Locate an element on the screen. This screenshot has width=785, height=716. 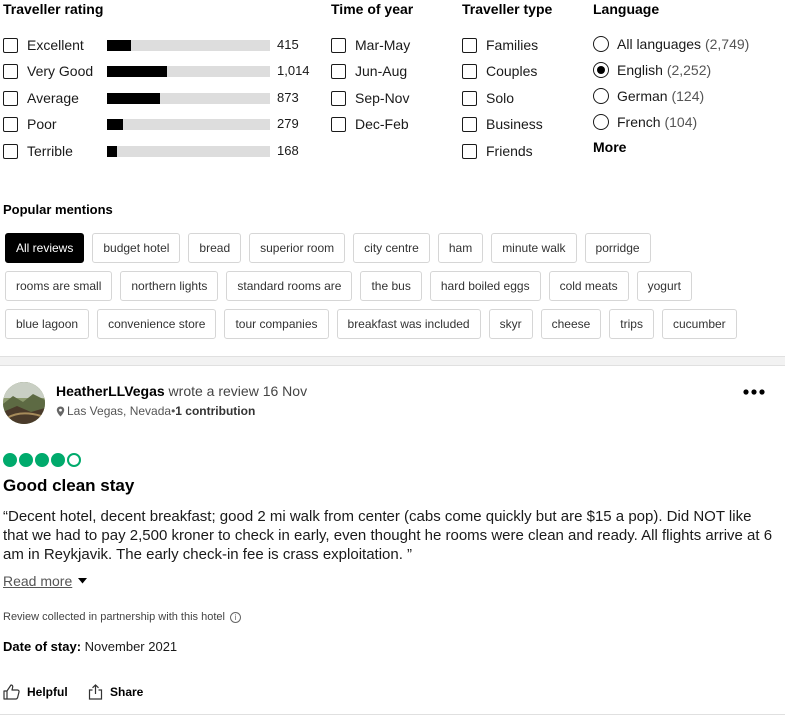
language-option-2: German (124) is located at coordinates (648, 96).